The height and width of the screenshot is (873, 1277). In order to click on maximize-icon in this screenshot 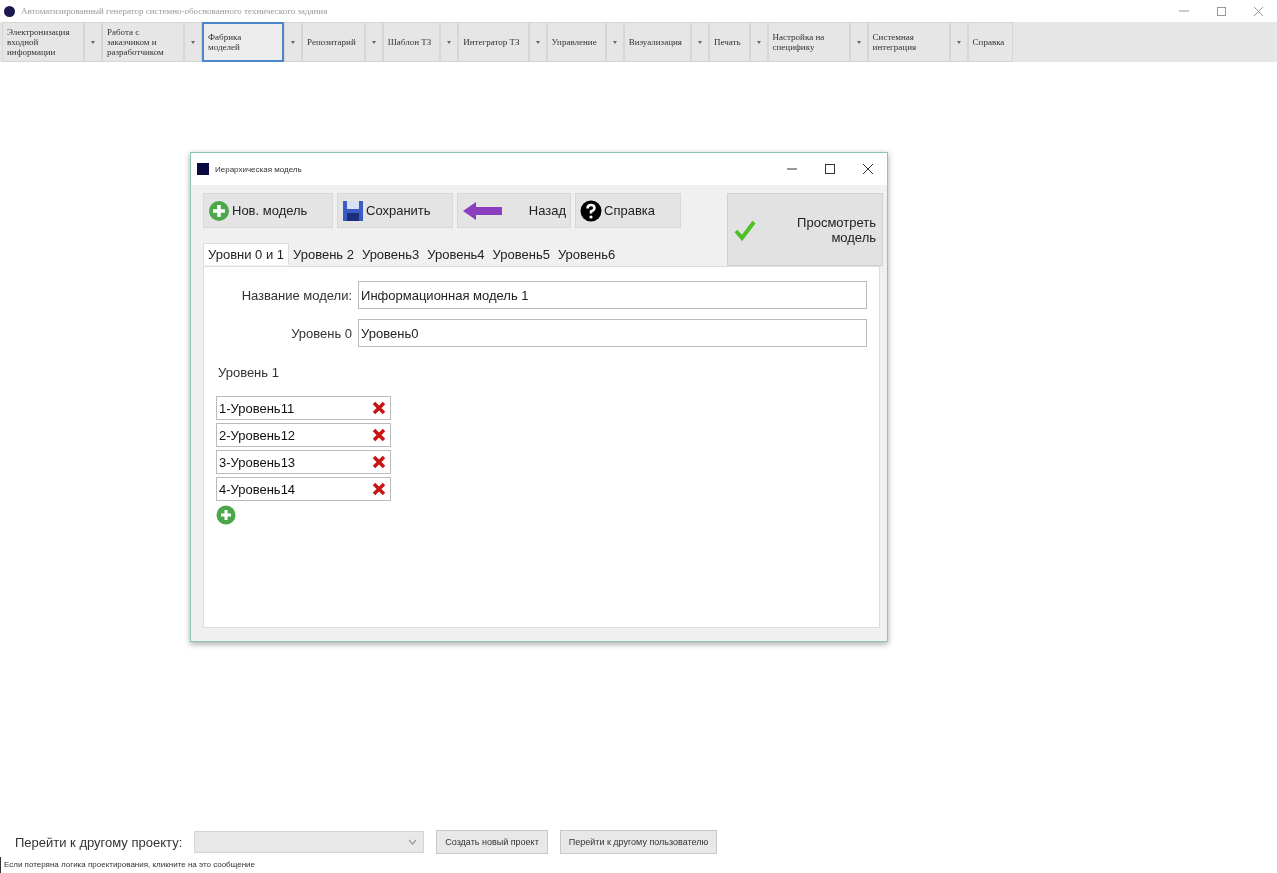, I will do `click(830, 169)`.